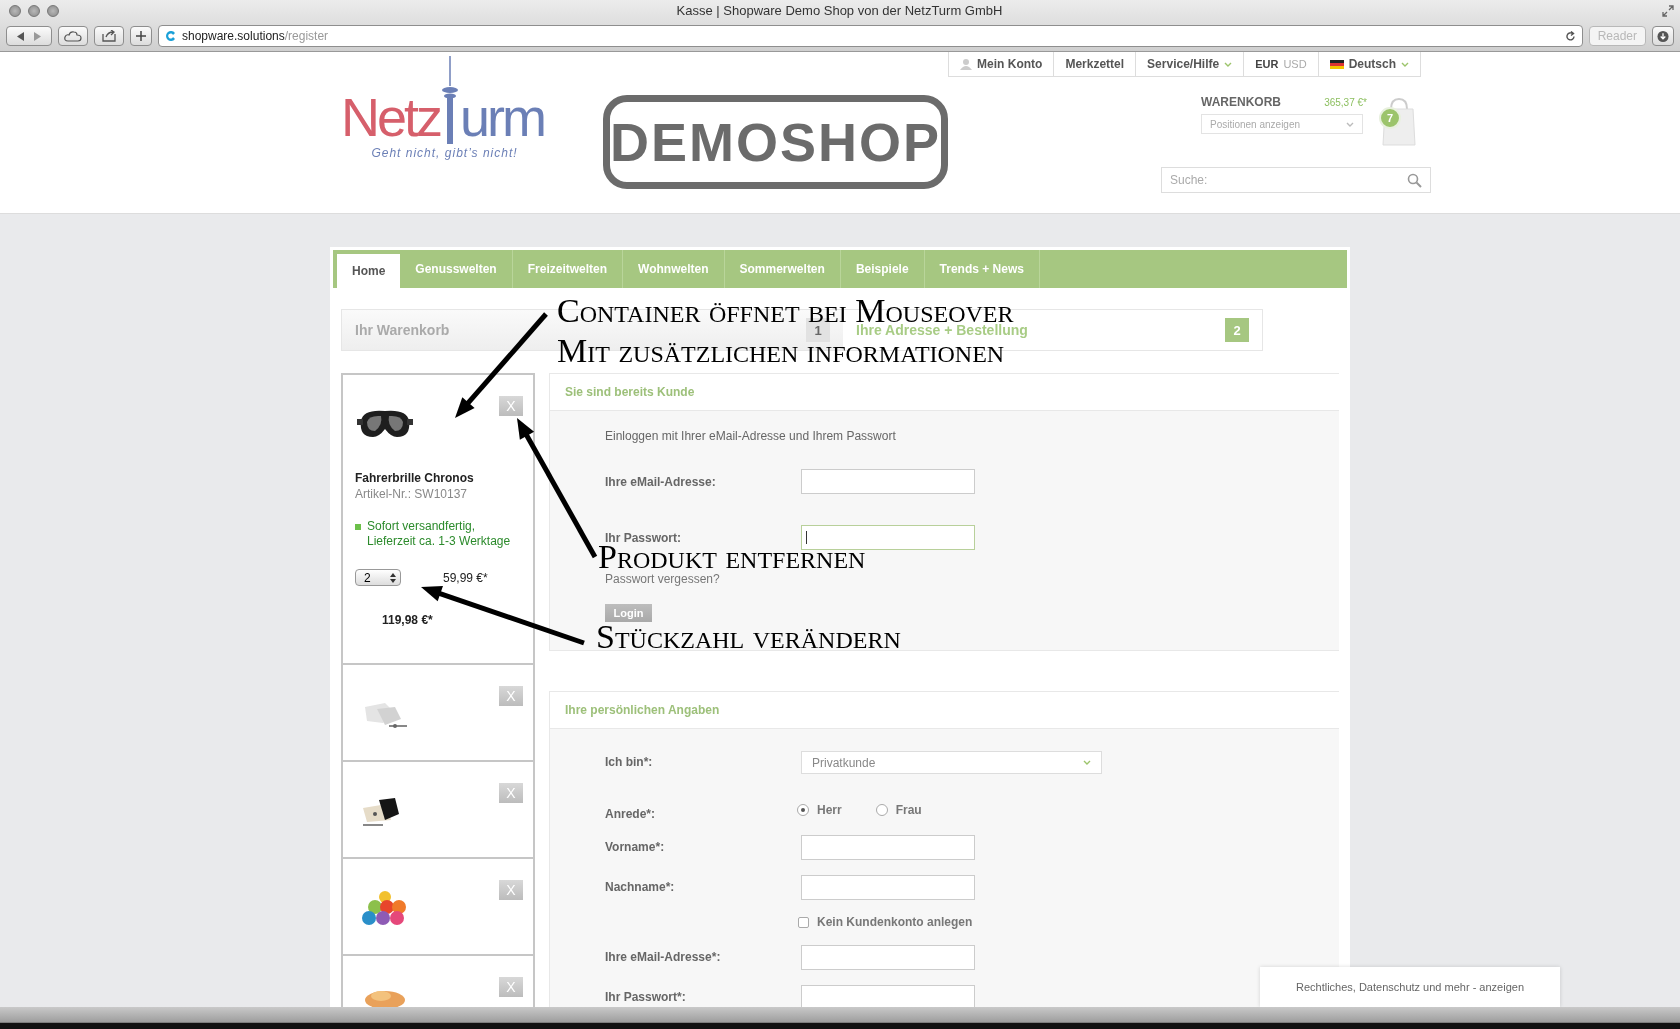 The width and height of the screenshot is (1680, 1029). I want to click on menu-link: Merkzettel, so click(1095, 64).